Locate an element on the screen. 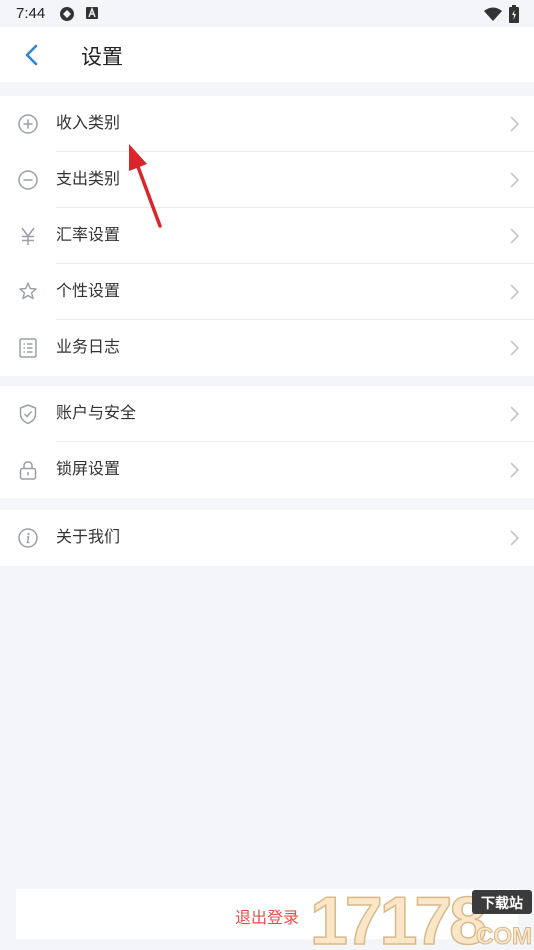  wifi-icon is located at coordinates (493, 14).